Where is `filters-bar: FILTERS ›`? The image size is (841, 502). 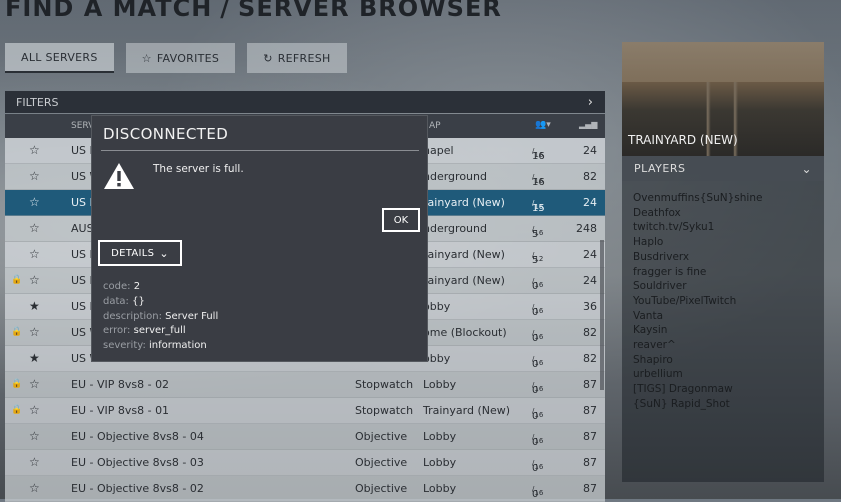 filters-bar: FILTERS › is located at coordinates (305, 102).